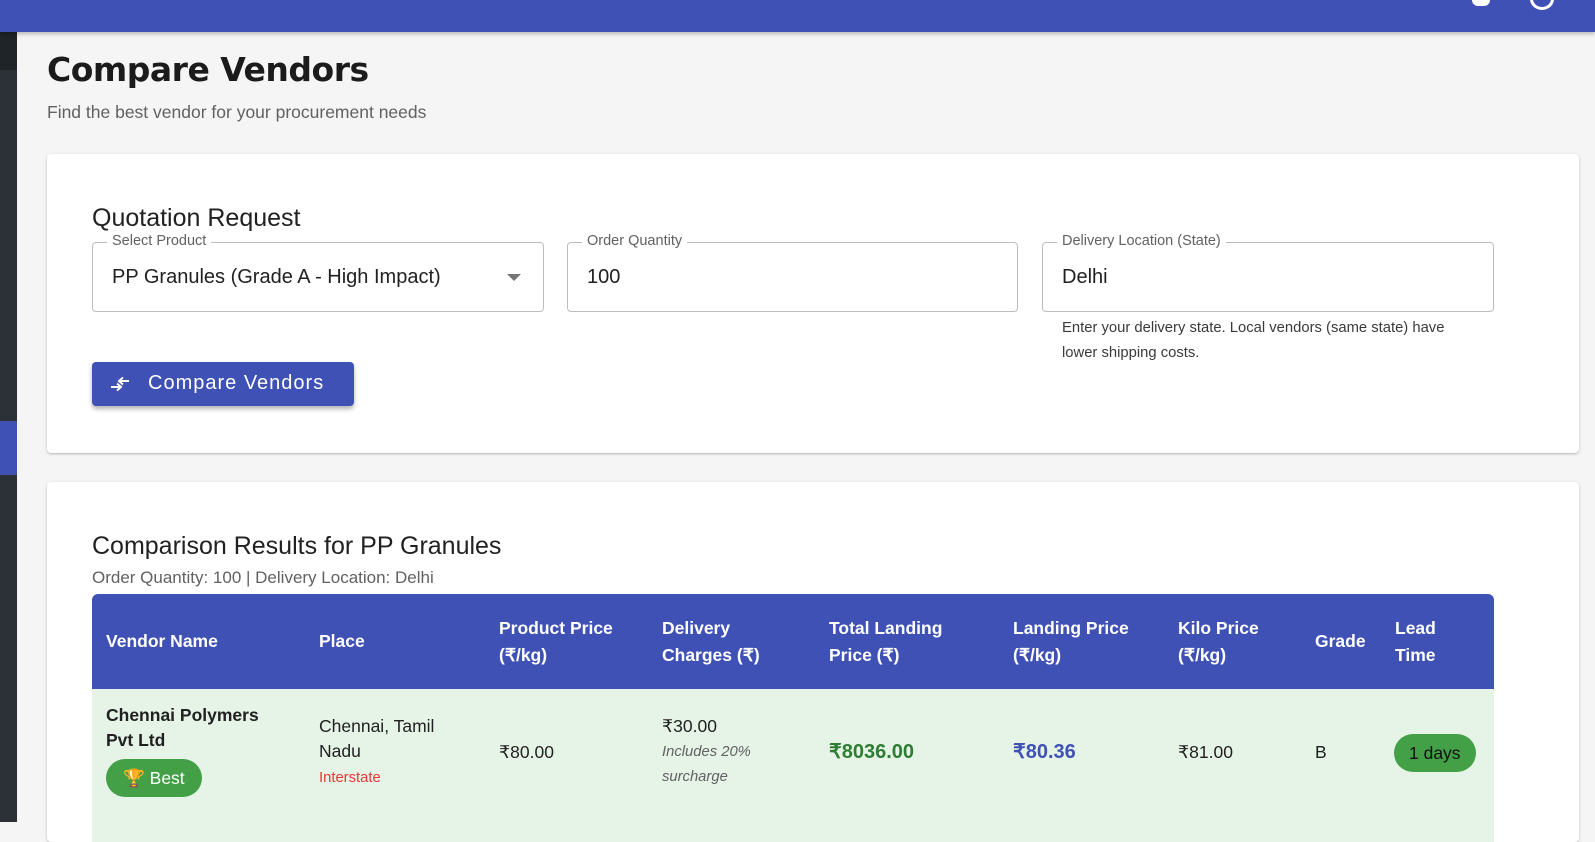  Describe the element at coordinates (236, 383) in the screenshot. I see `compare-vendors-label: Compare Vendors` at that location.